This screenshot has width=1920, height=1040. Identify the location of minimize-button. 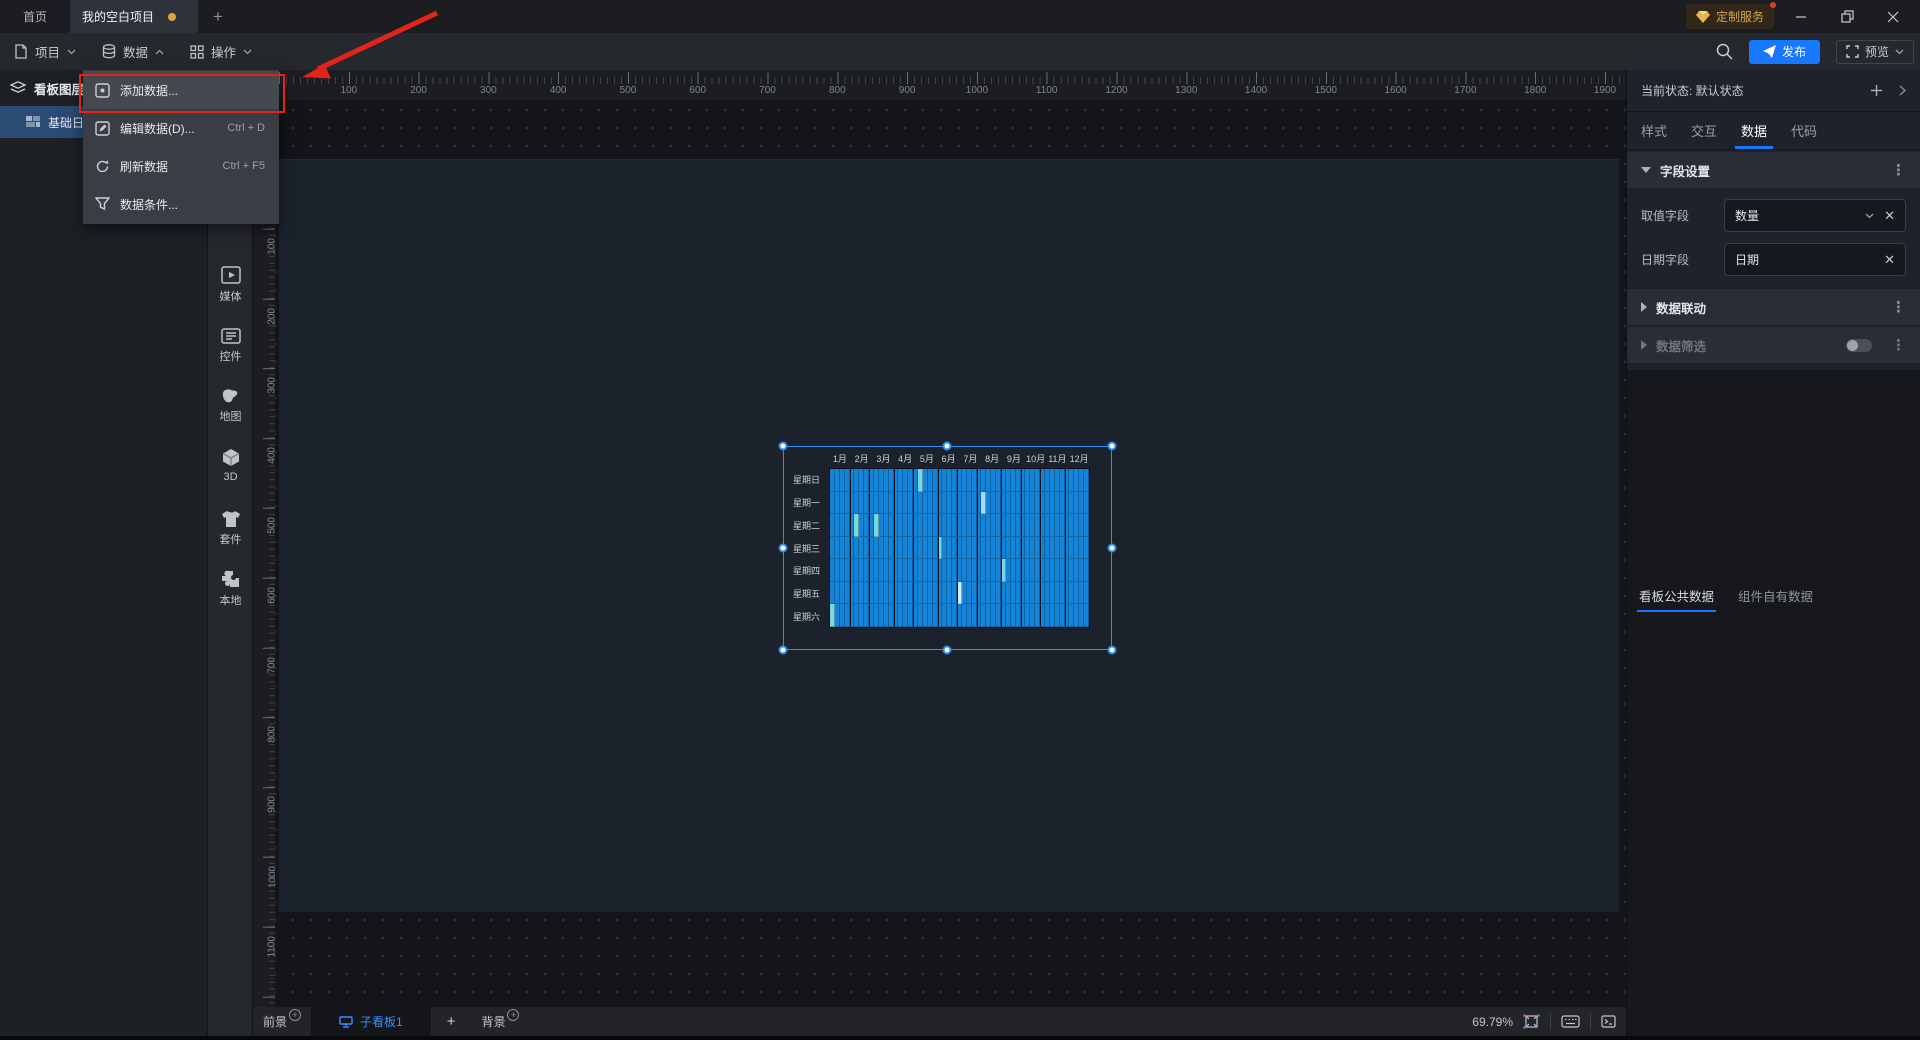
(1801, 16).